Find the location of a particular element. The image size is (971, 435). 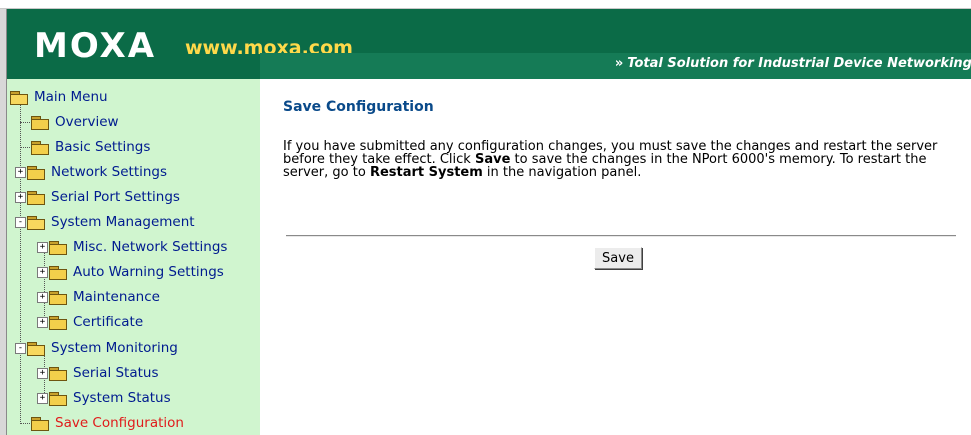

moxa-logo: MOXA is located at coordinates (95, 46).